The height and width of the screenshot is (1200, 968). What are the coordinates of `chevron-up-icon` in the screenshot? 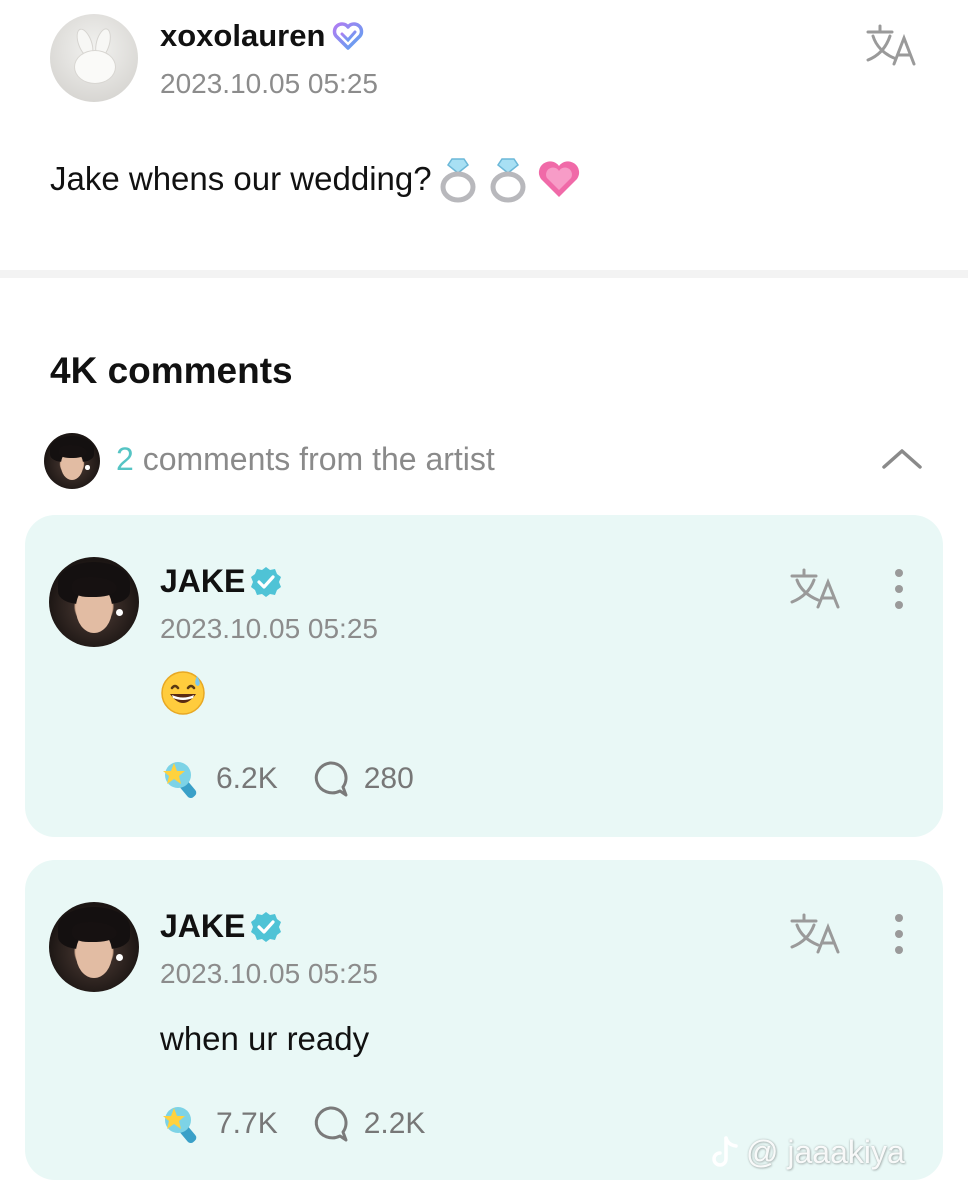 It's located at (902, 458).